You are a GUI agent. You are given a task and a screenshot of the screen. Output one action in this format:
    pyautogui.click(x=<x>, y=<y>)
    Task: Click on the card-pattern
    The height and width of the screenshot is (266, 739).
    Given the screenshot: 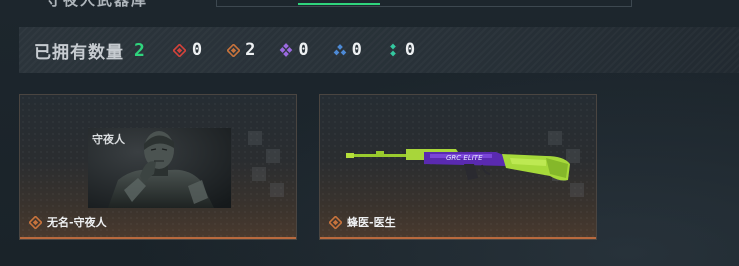 What is the action you would take?
    pyautogui.click(x=268, y=166)
    